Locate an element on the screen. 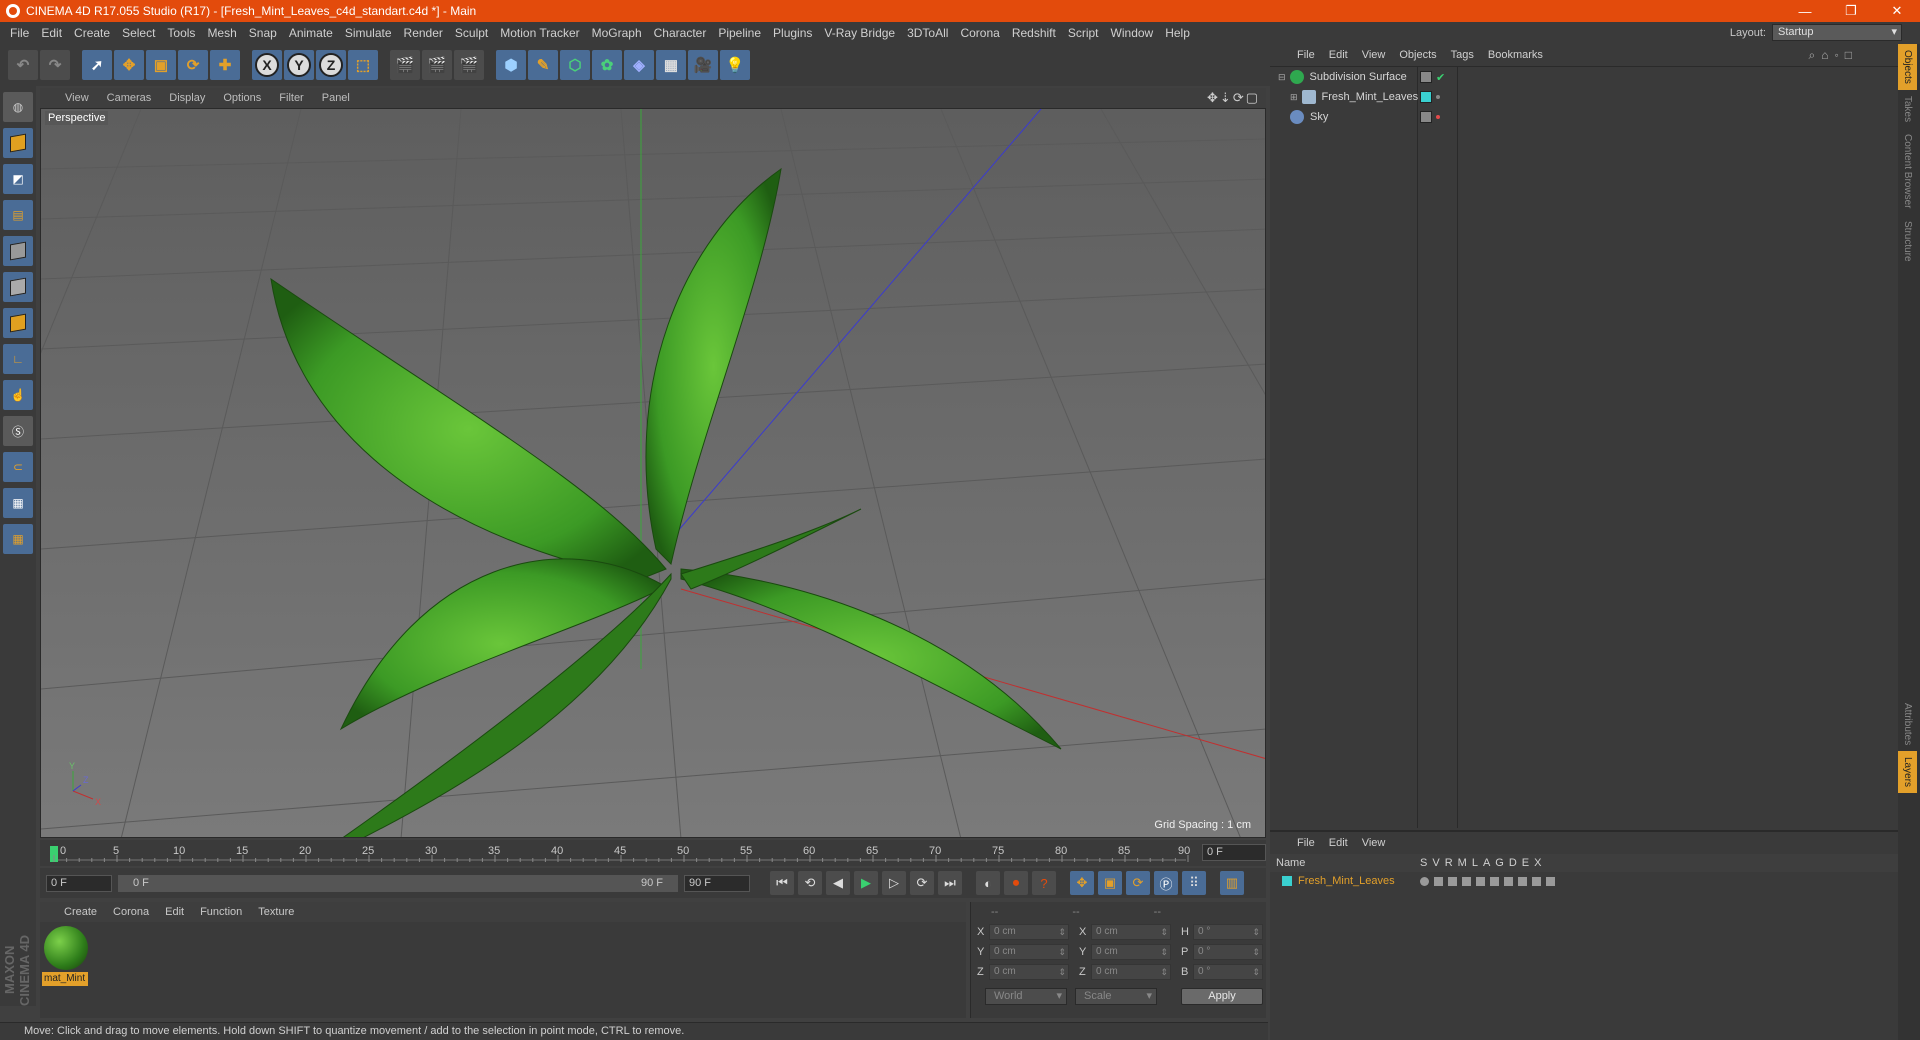 This screenshot has height=1040, width=1920. render-toggle-icon is located at coordinates (1452, 881).